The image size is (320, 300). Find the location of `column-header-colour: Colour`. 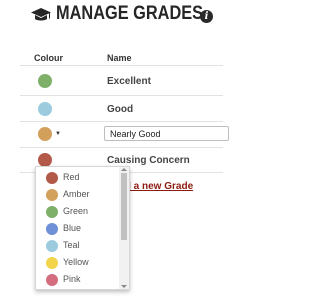

column-header-colour: Colour is located at coordinates (48, 58).